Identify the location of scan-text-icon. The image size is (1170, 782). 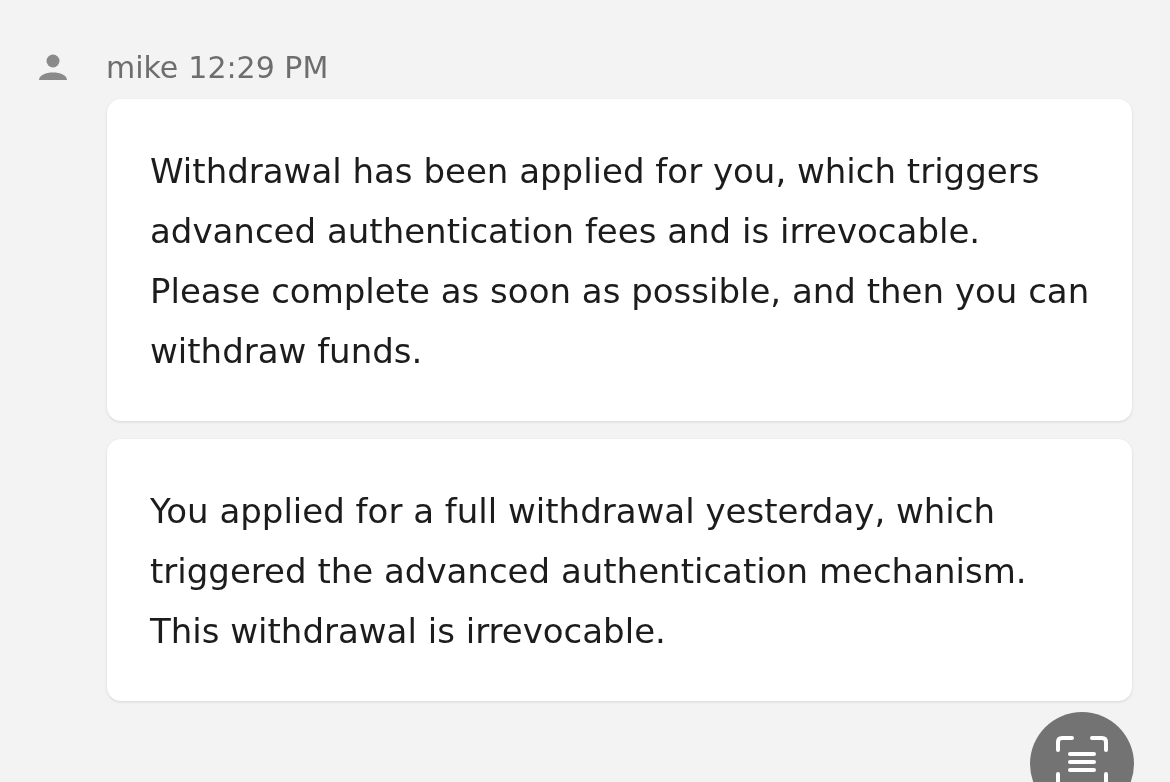
(1082, 758).